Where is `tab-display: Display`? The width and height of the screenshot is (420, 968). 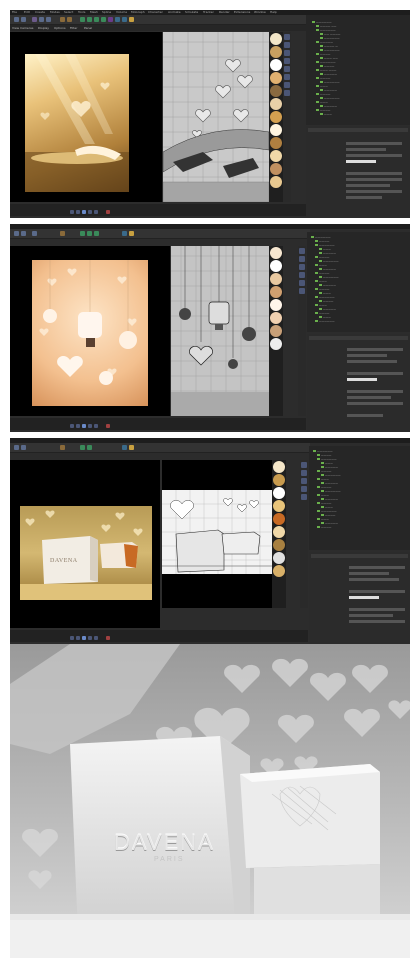 tab-display: Display is located at coordinates (43, 28).